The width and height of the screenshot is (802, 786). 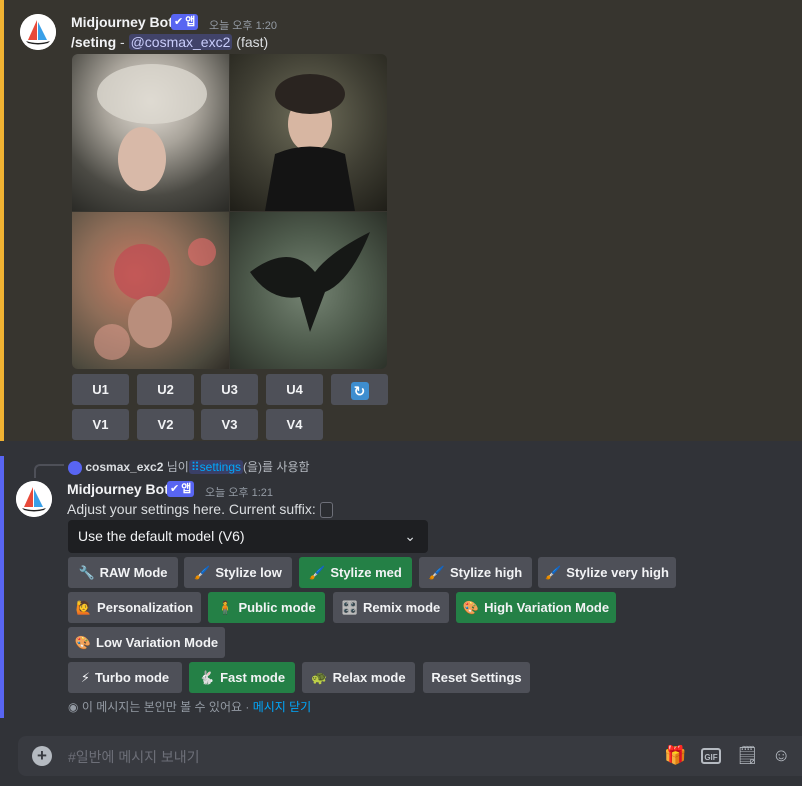 What do you see at coordinates (711, 756) in the screenshot?
I see `gif-icon: GIF` at bounding box center [711, 756].